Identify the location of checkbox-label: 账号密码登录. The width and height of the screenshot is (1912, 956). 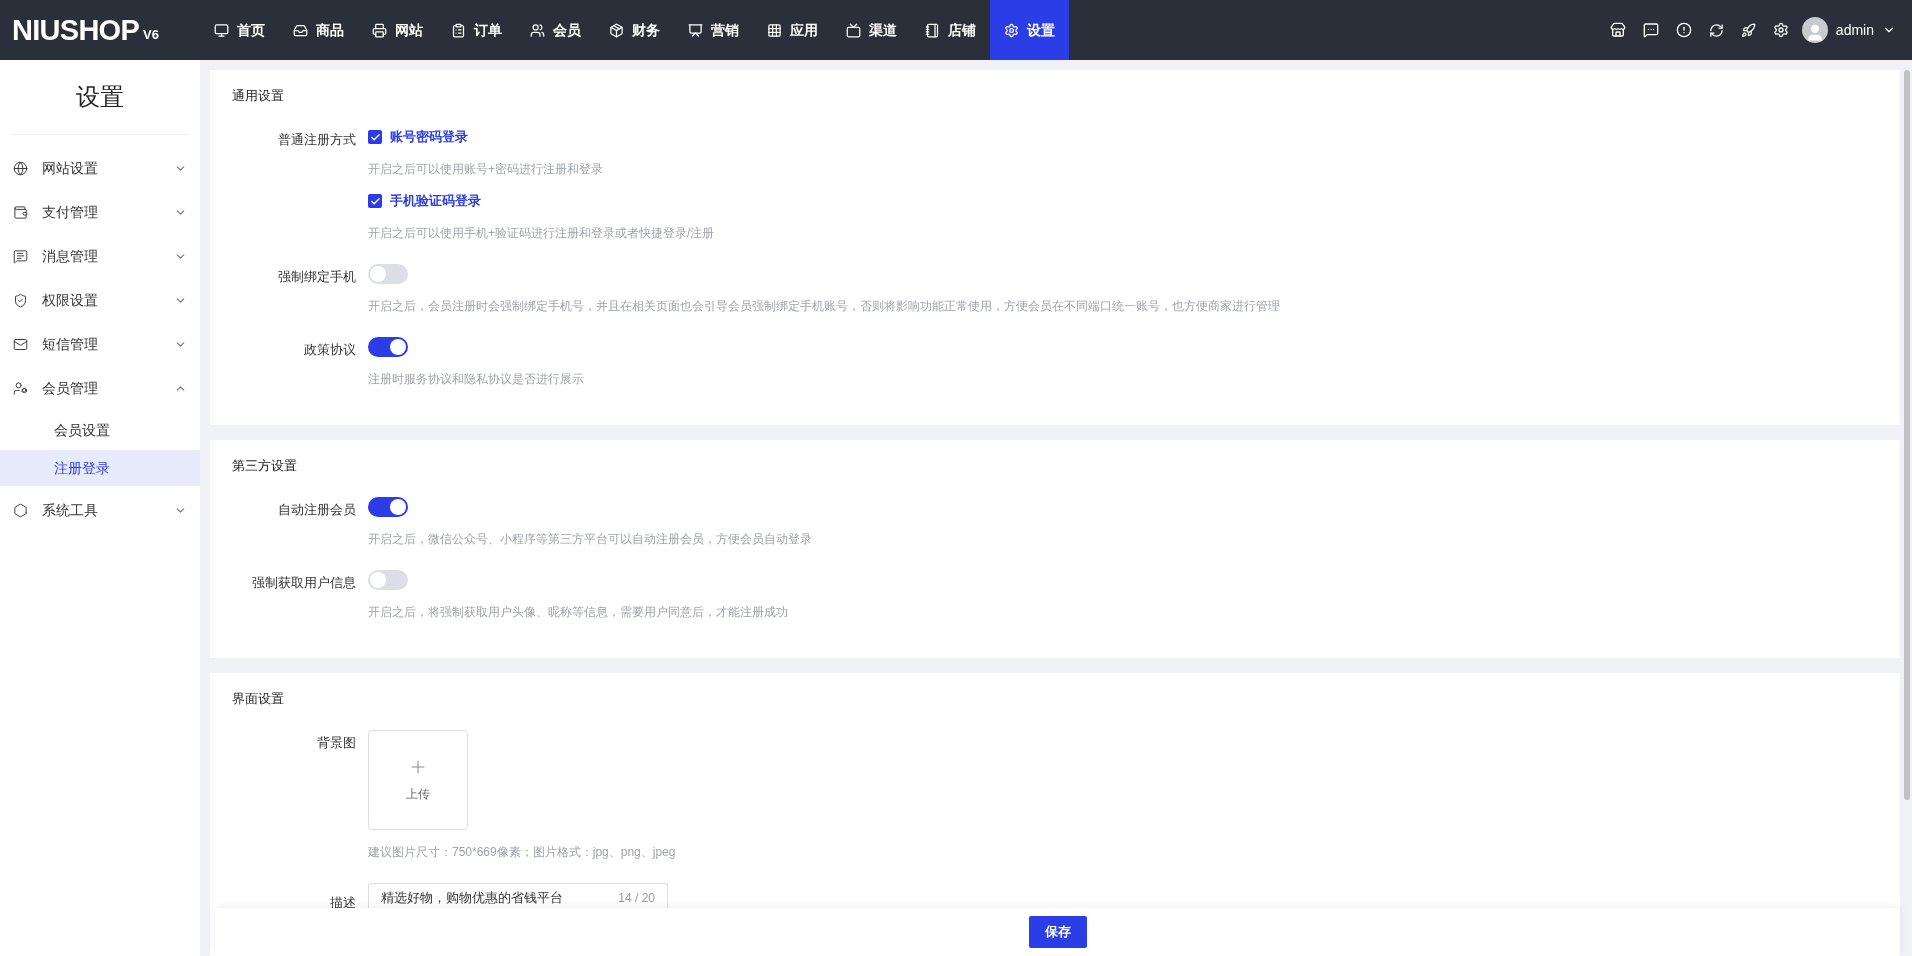
(429, 137).